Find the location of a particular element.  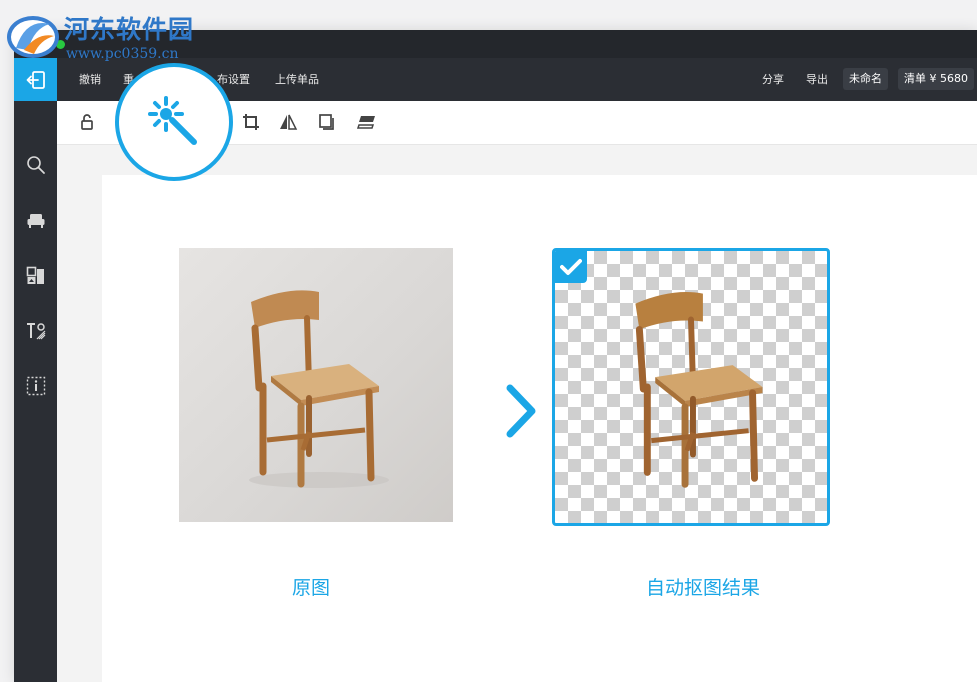

info-frame-button is located at coordinates (36, 386).